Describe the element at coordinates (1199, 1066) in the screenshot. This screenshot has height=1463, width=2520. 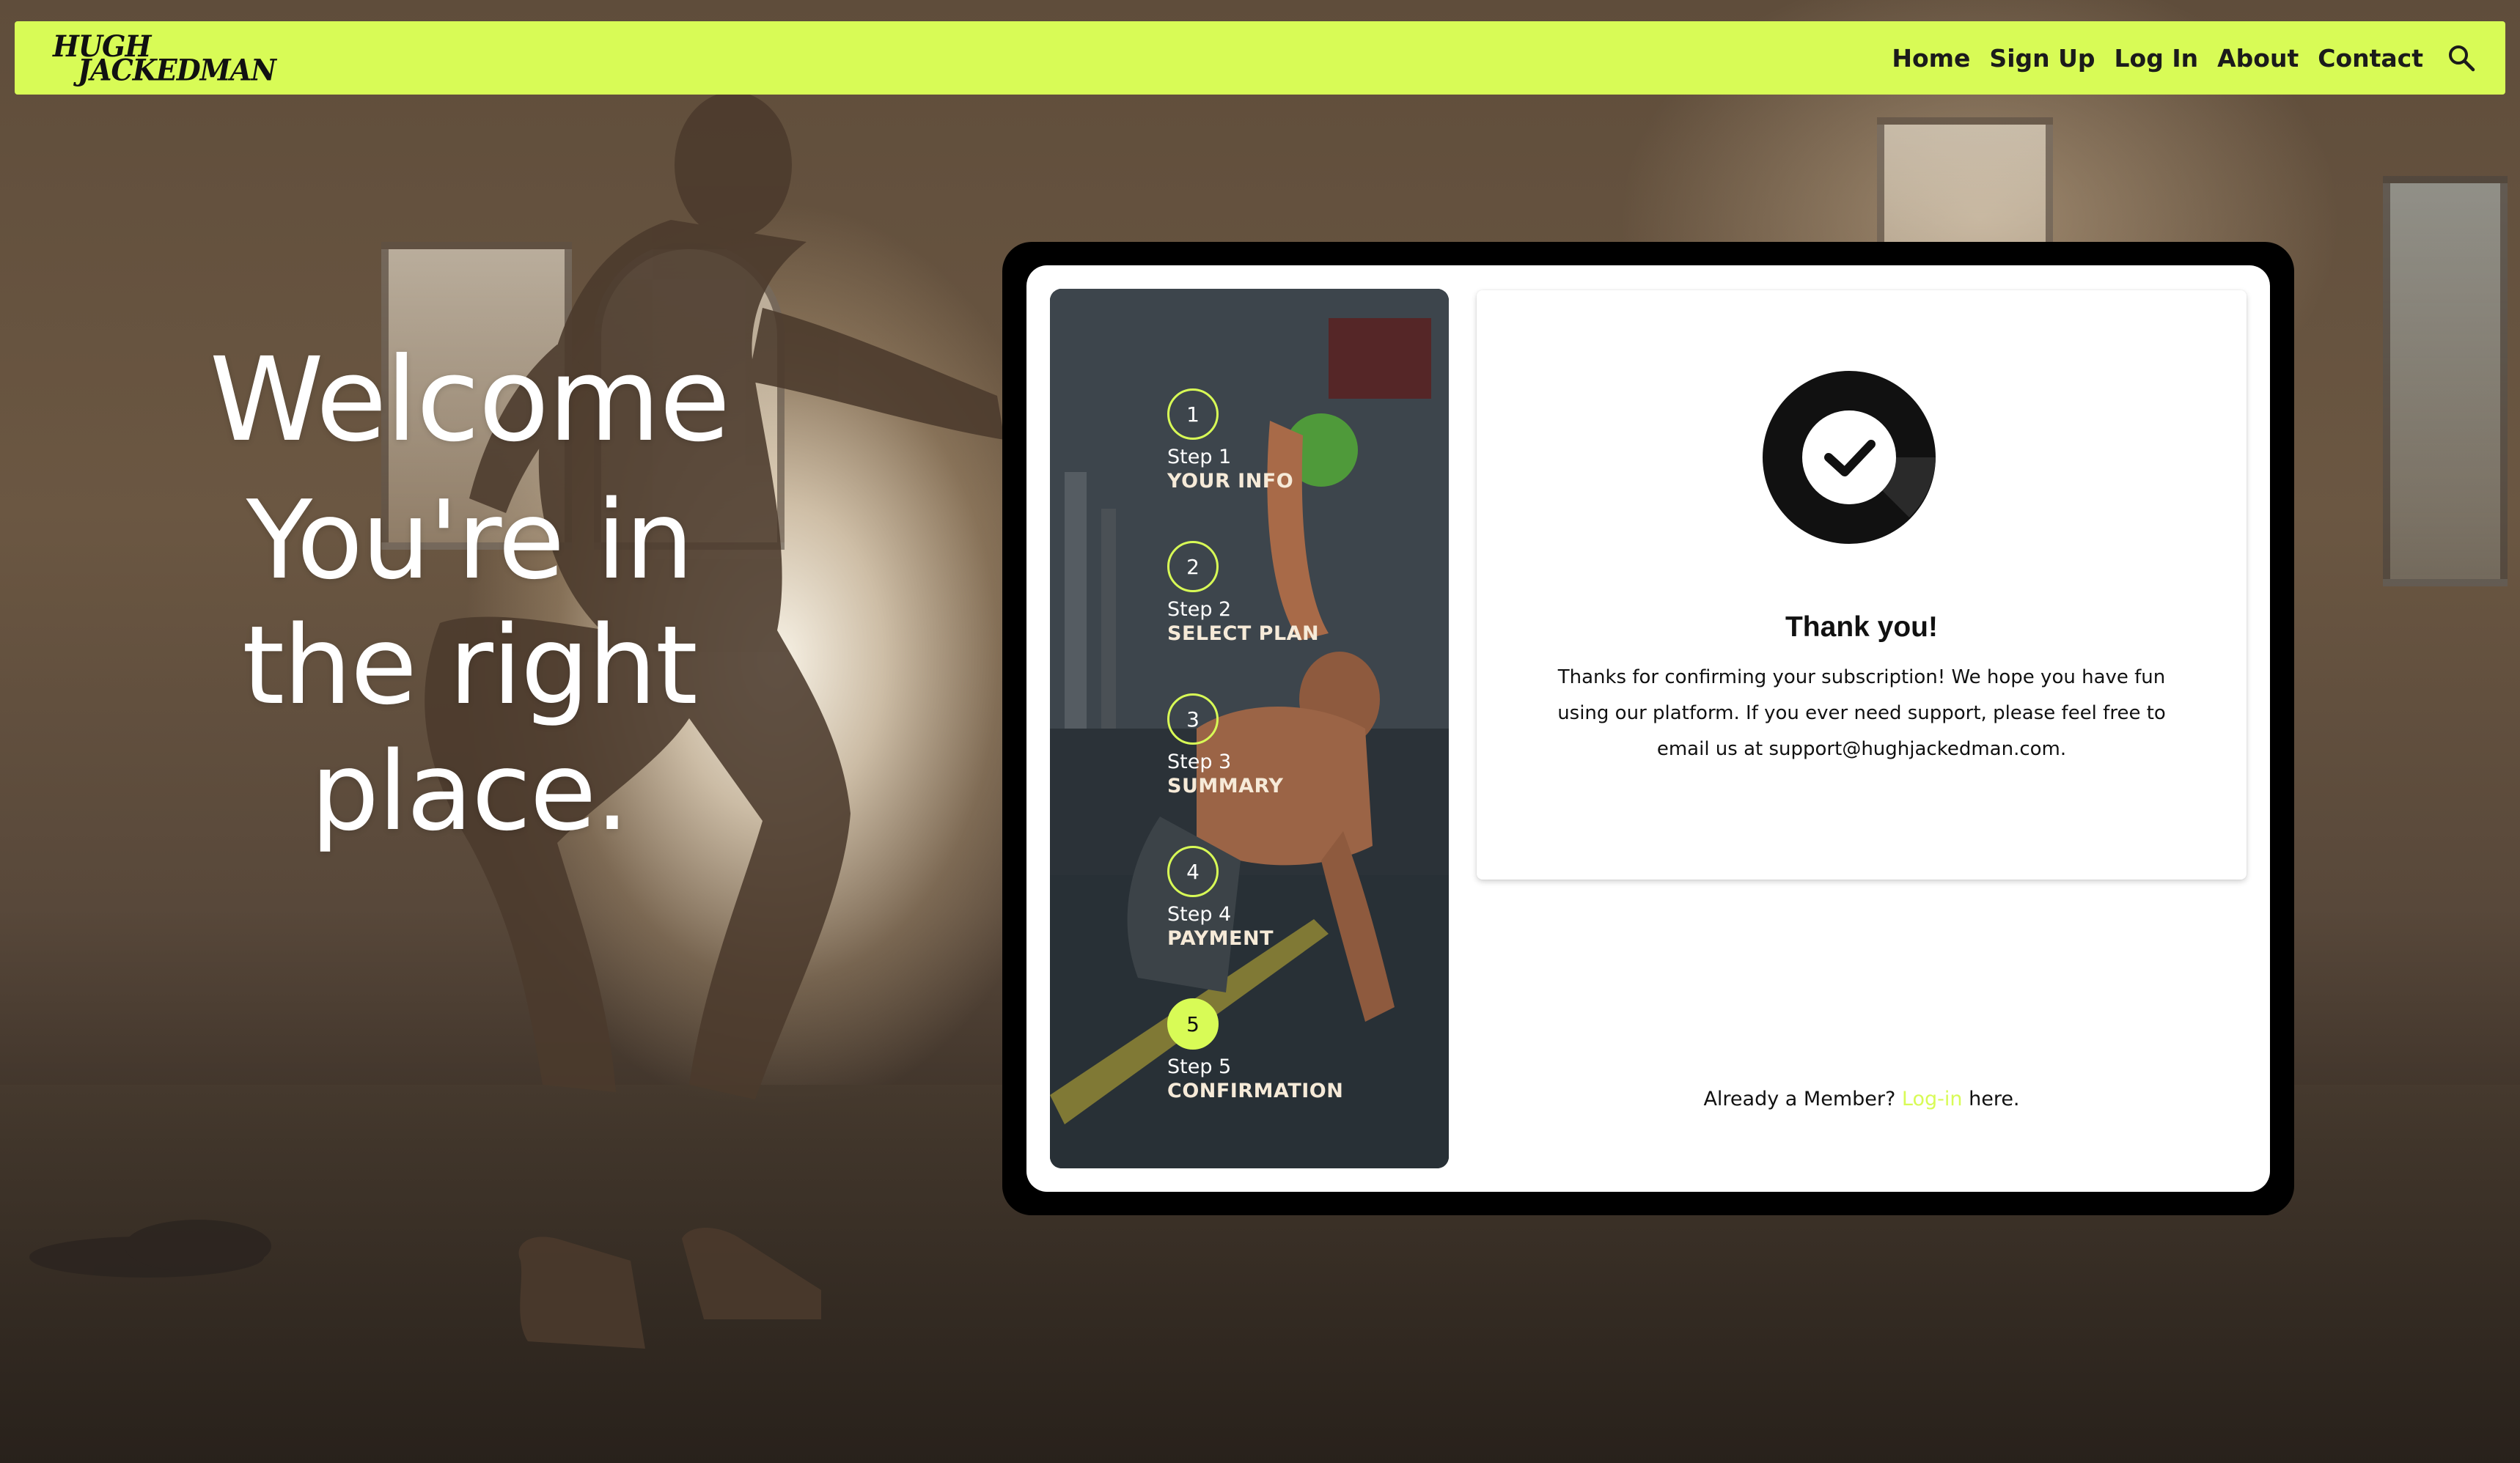
I see `step-number: Step 5` at that location.